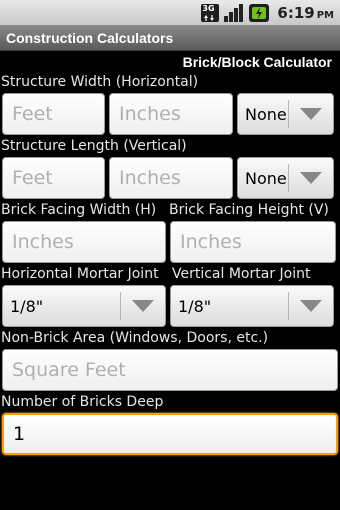  What do you see at coordinates (94, 146) in the screenshot?
I see `structure-length-label: Structure Length (Vertical)` at bounding box center [94, 146].